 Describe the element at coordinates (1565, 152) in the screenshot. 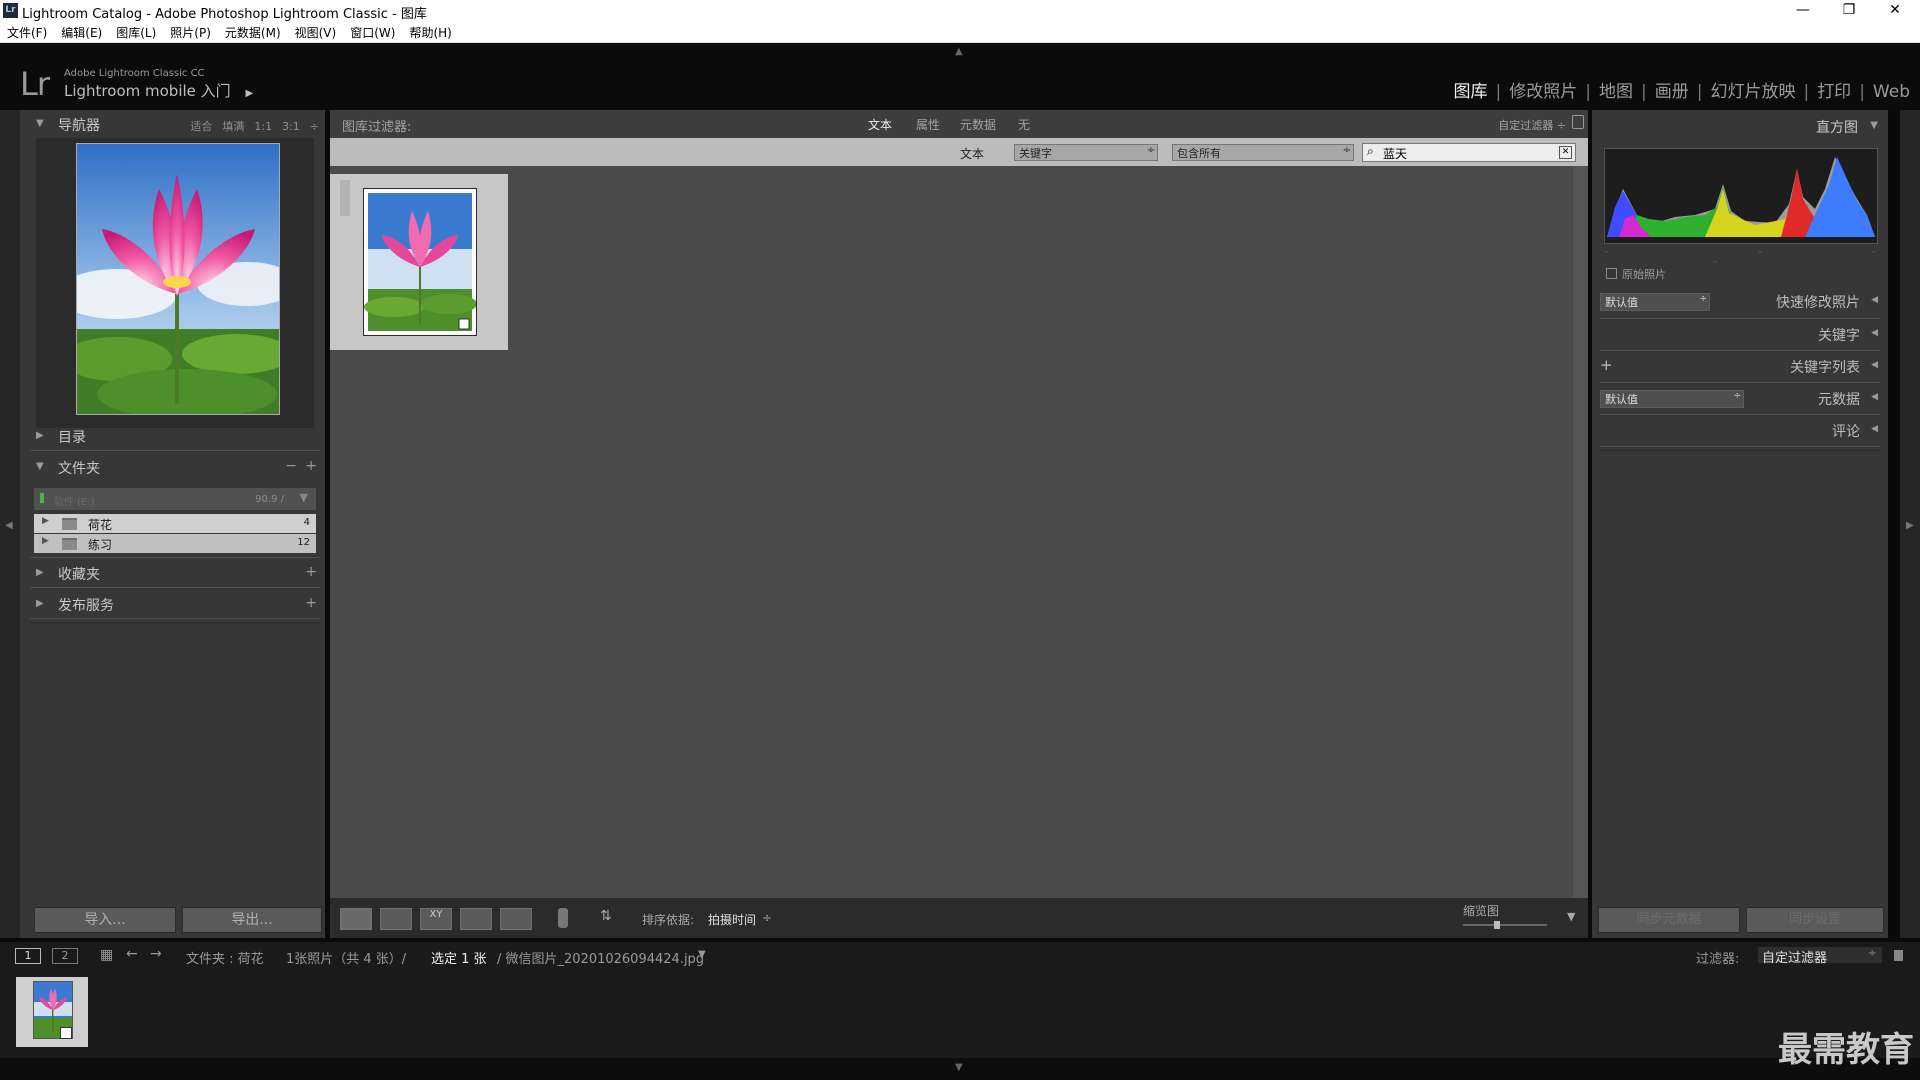

I see `clear-search-icon: ✕` at that location.